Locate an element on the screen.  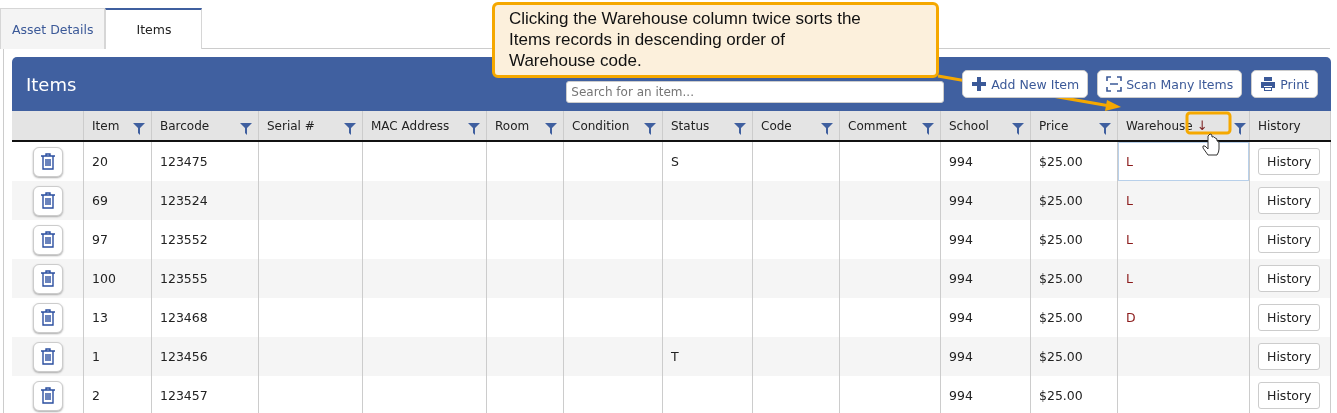
callout: Clicking the Warehouse column twice sorts the Items records in descending order of Warehouse code. is located at coordinates (715, 40).